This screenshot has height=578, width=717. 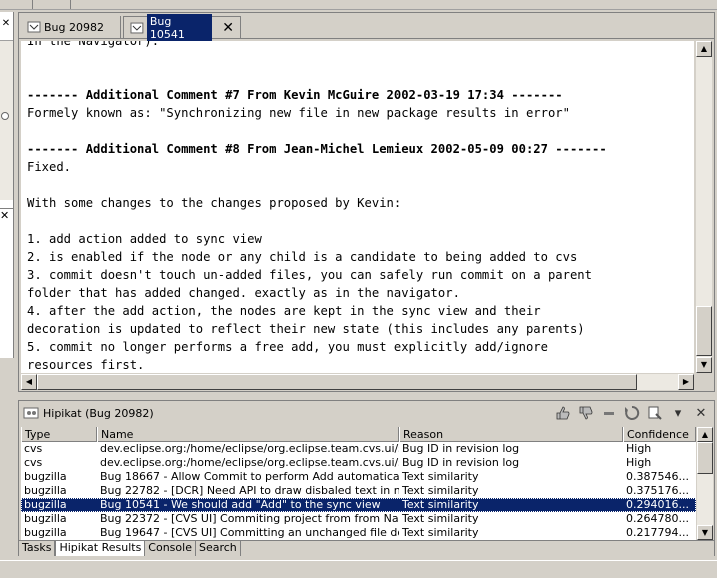 What do you see at coordinates (34, 27) in the screenshot?
I see `bug-icon` at bounding box center [34, 27].